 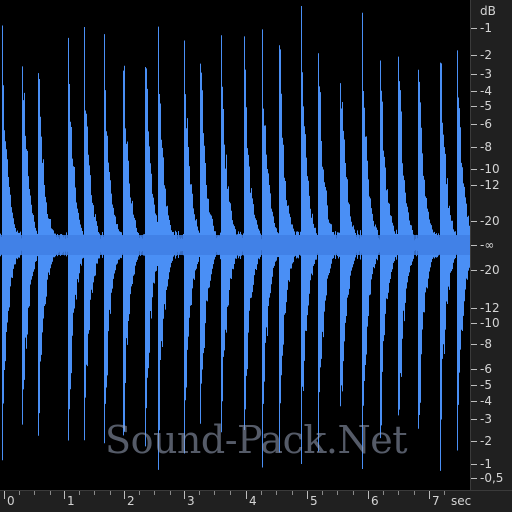 I want to click on time-ruler-label: 5, so click(x=314, y=501).